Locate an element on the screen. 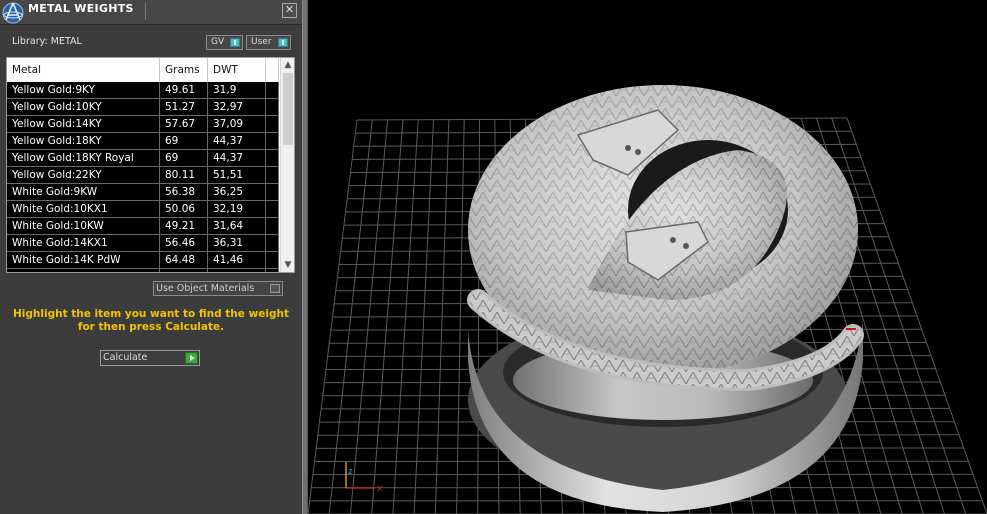 This screenshot has height=514, width=987. dwt-cell: 32,19 is located at coordinates (237, 209).